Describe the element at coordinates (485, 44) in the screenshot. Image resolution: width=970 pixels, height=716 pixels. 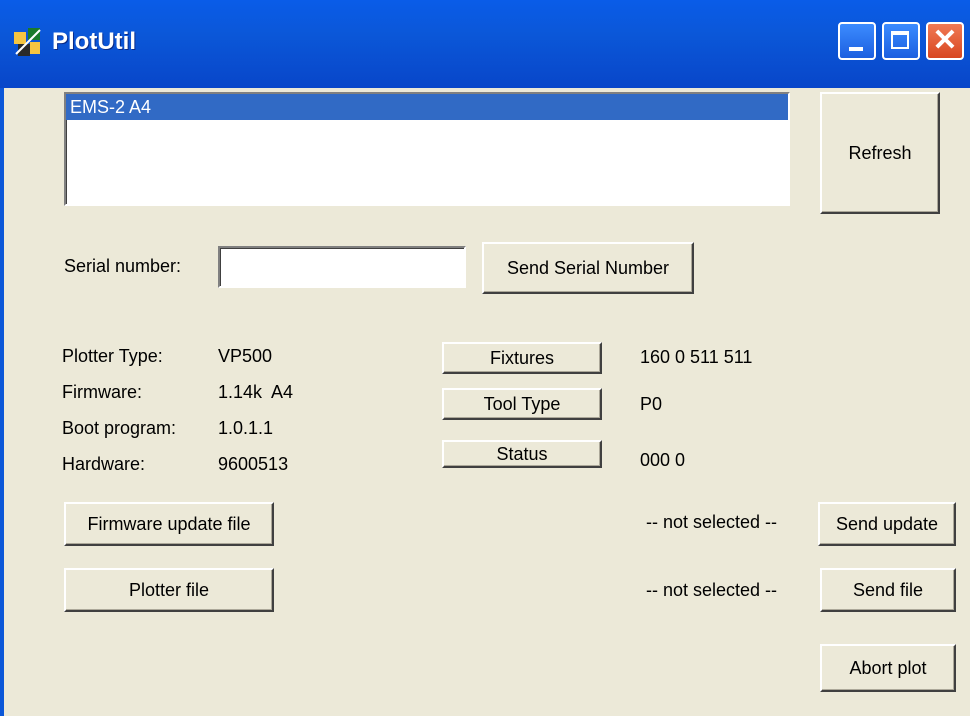
I see `title-bar: PlotUtil ✕` at that location.